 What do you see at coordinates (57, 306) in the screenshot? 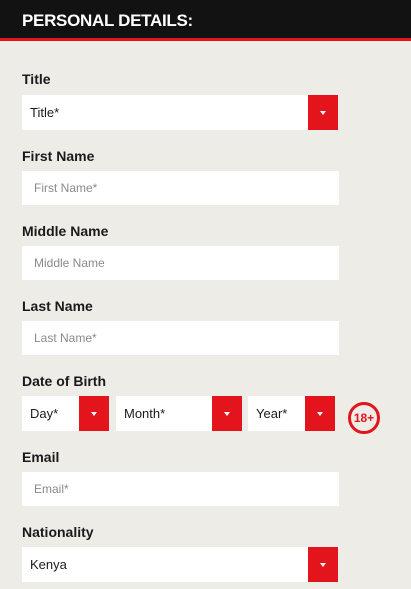
I see `last-name-label: Last Name` at bounding box center [57, 306].